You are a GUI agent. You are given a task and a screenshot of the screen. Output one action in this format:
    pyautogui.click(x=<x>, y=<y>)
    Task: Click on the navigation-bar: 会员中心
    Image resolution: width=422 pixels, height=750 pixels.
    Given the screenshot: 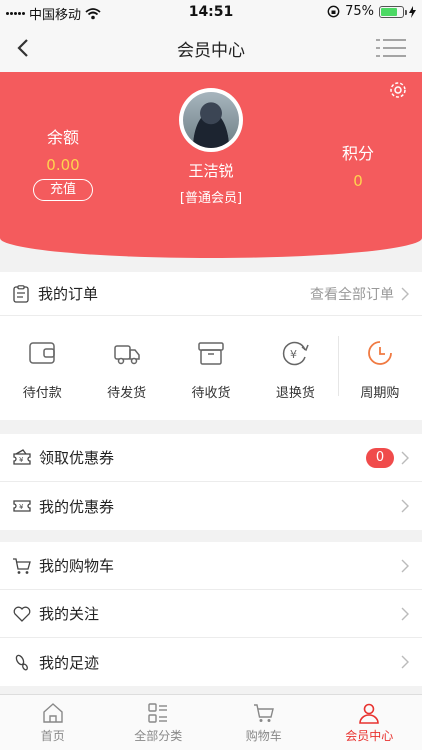 What is the action you would take?
    pyautogui.click(x=211, y=48)
    